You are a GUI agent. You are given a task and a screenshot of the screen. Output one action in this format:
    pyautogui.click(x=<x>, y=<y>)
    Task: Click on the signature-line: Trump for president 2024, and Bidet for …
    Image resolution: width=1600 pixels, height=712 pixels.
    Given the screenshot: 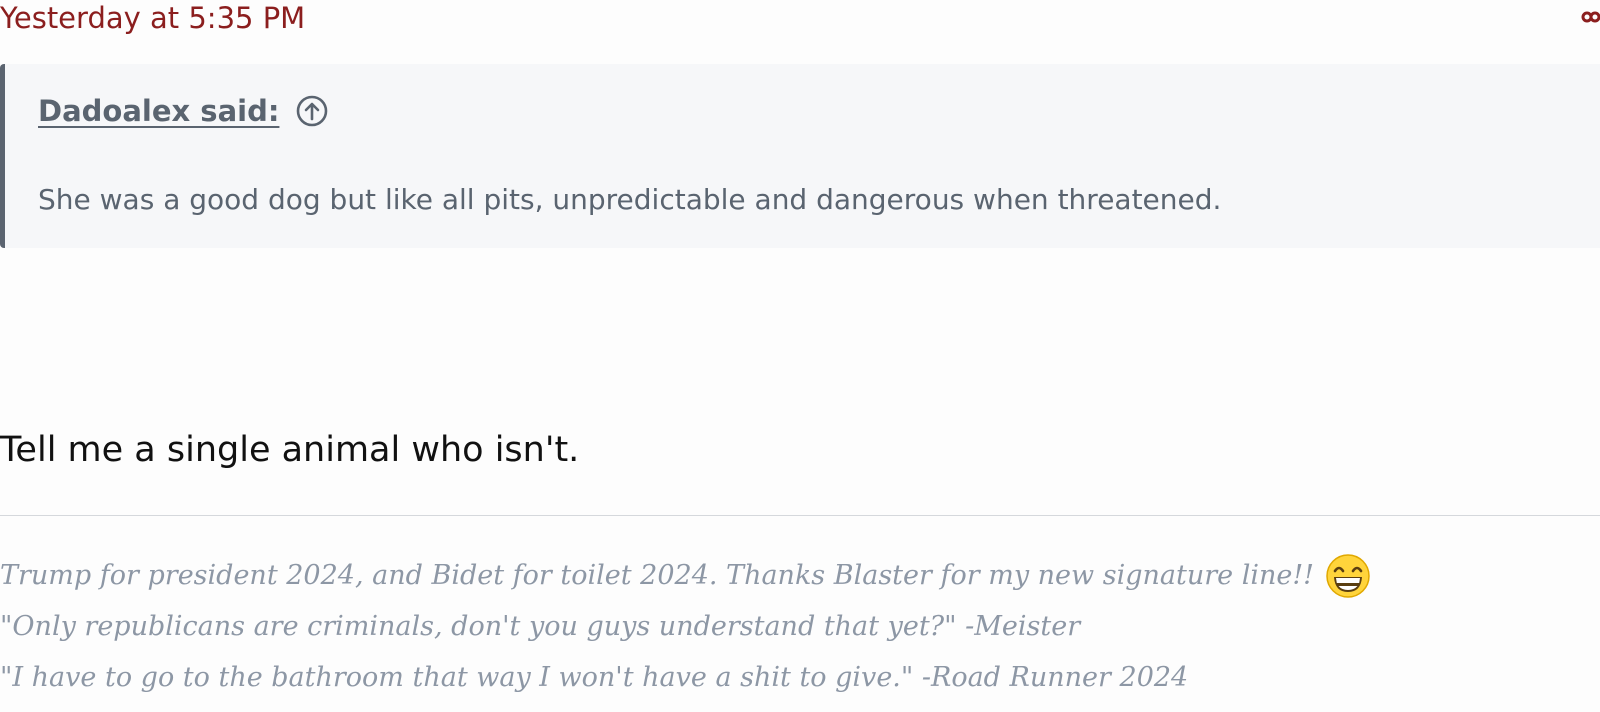 What is the action you would take?
    pyautogui.click(x=686, y=575)
    